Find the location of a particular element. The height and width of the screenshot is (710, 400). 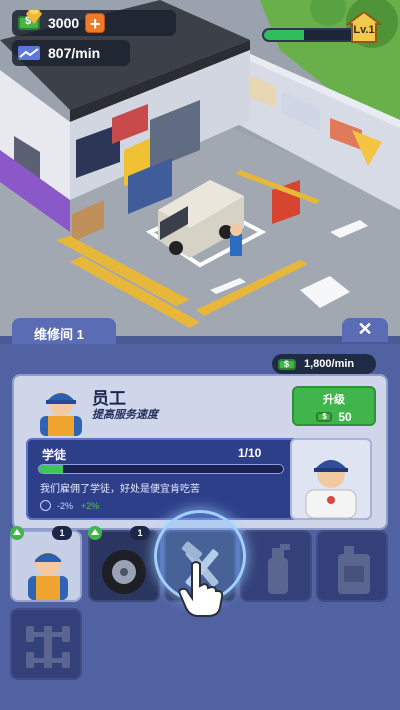

panel-title-tab: 维修间 1 is located at coordinates (64, 331).